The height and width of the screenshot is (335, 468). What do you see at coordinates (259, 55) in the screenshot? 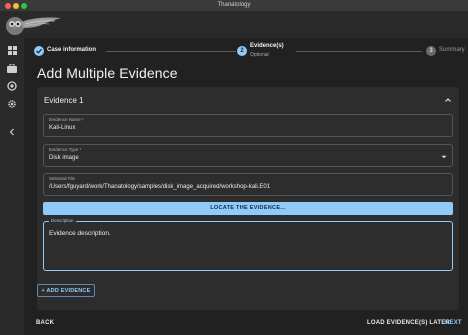
I see `step-sublabel-optional: Optional` at bounding box center [259, 55].